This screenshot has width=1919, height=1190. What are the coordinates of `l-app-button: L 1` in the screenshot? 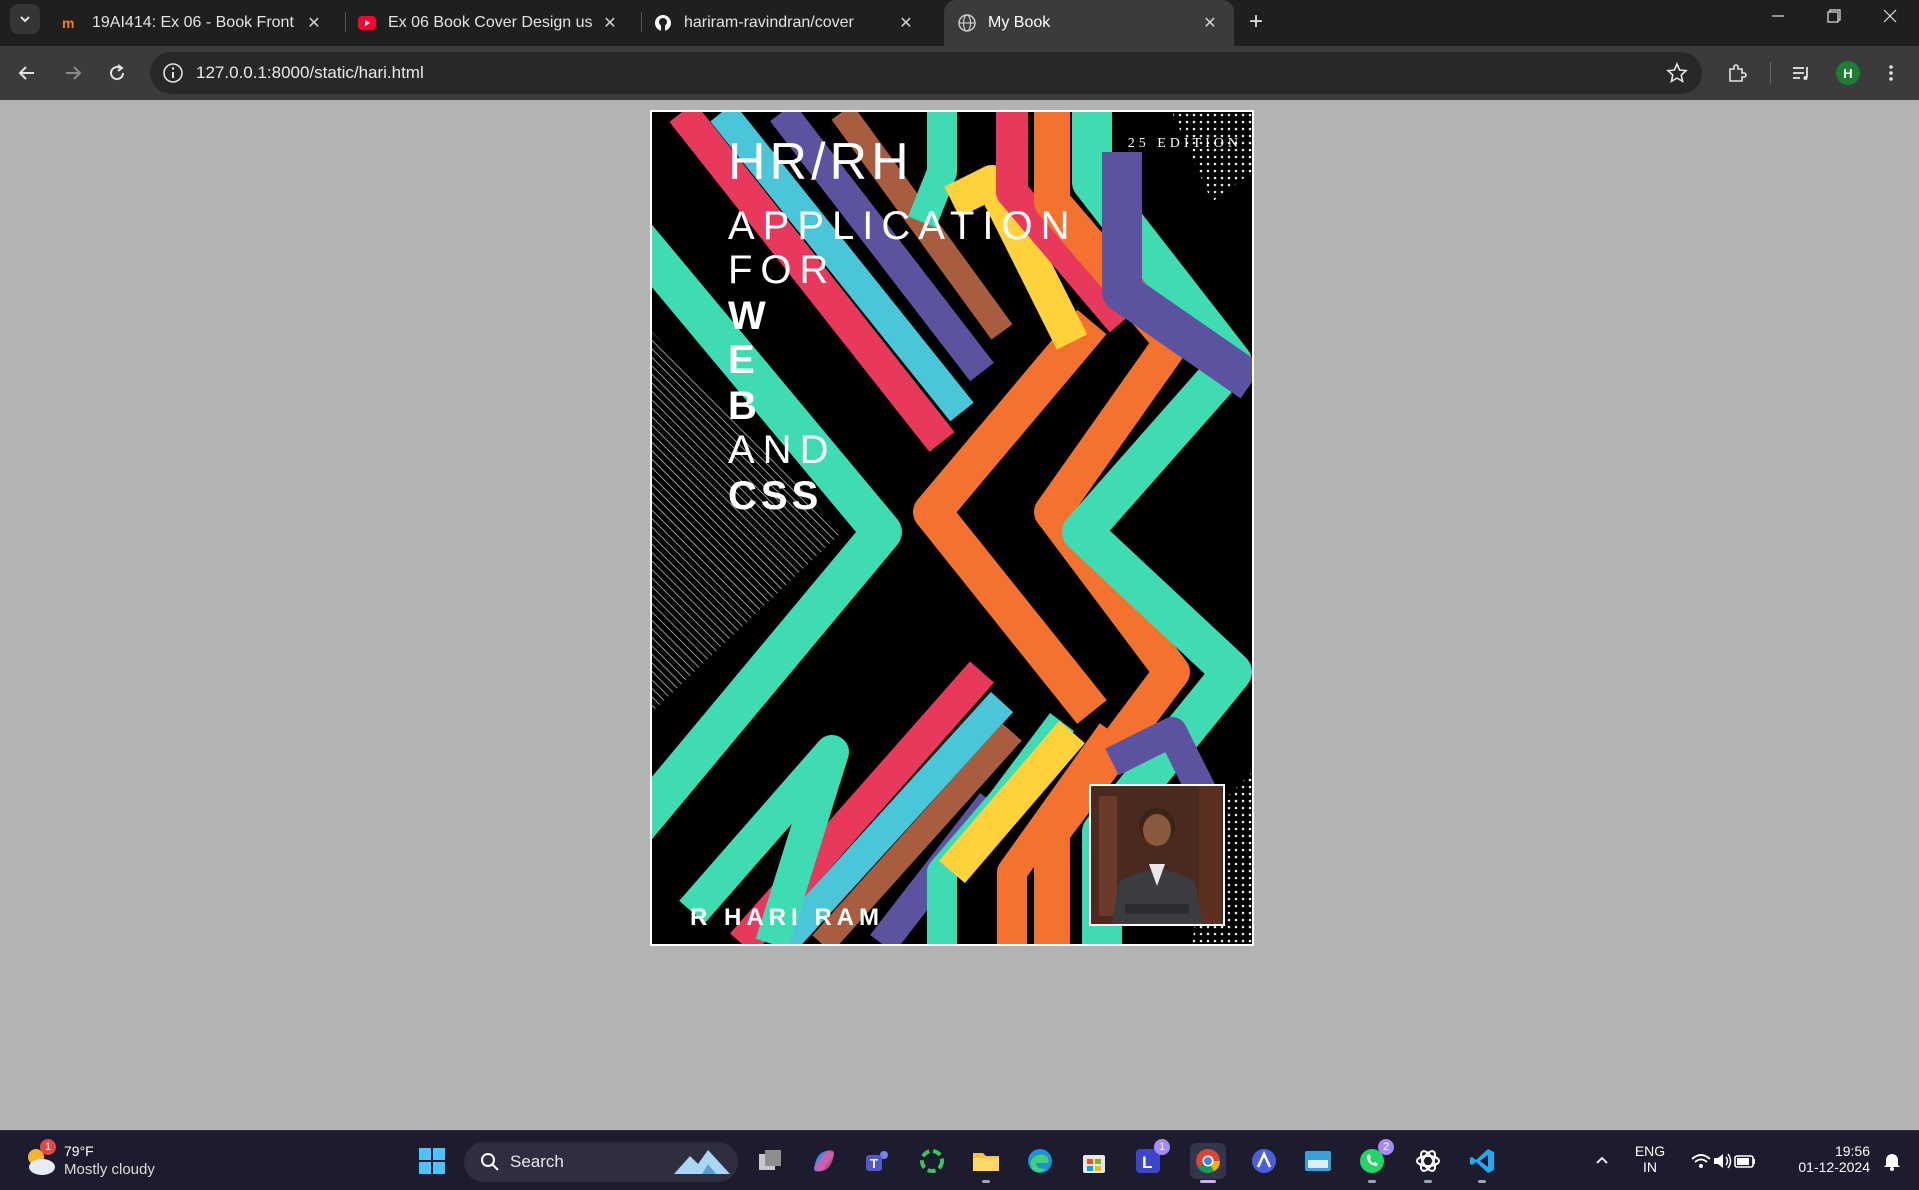 It's located at (1150, 1159).